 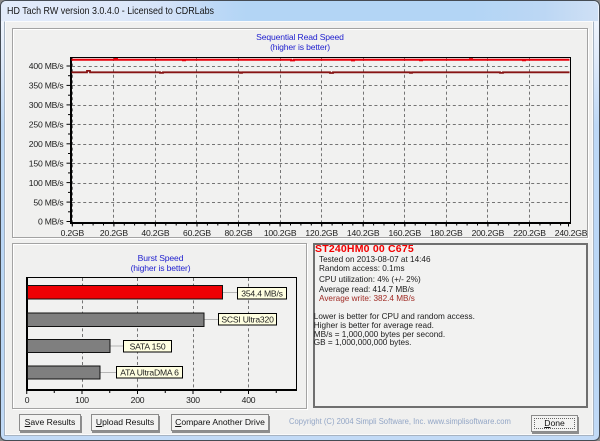 I want to click on svg-text: 180.2GB, so click(x=446, y=233).